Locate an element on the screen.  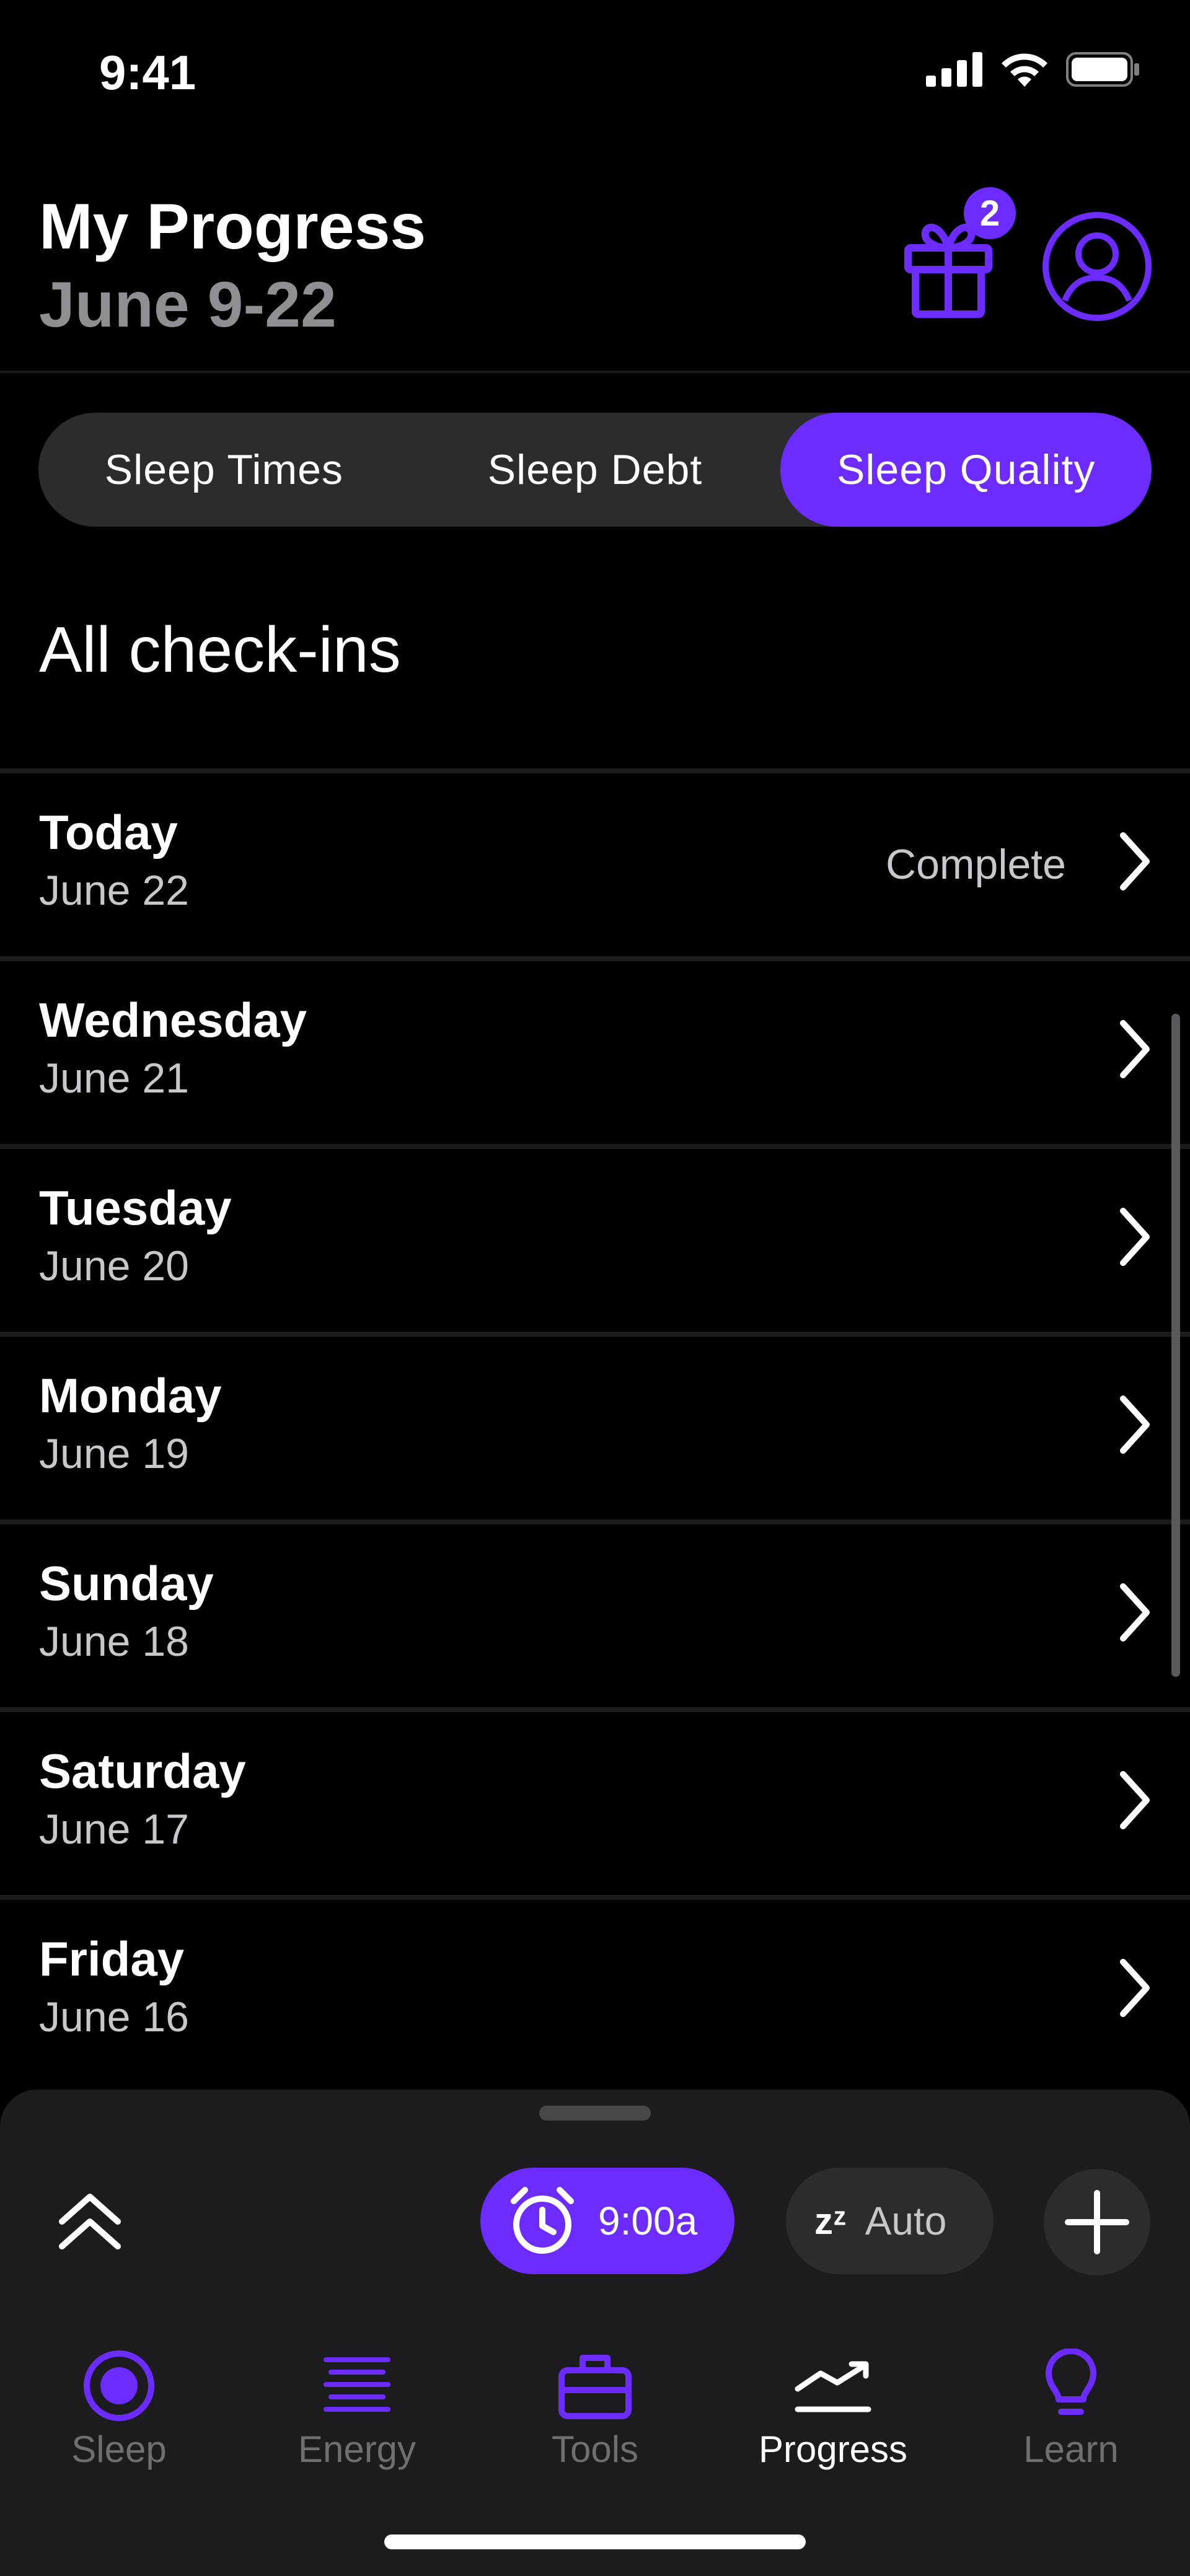
tab-progress: Progress is located at coordinates (833, 2411).